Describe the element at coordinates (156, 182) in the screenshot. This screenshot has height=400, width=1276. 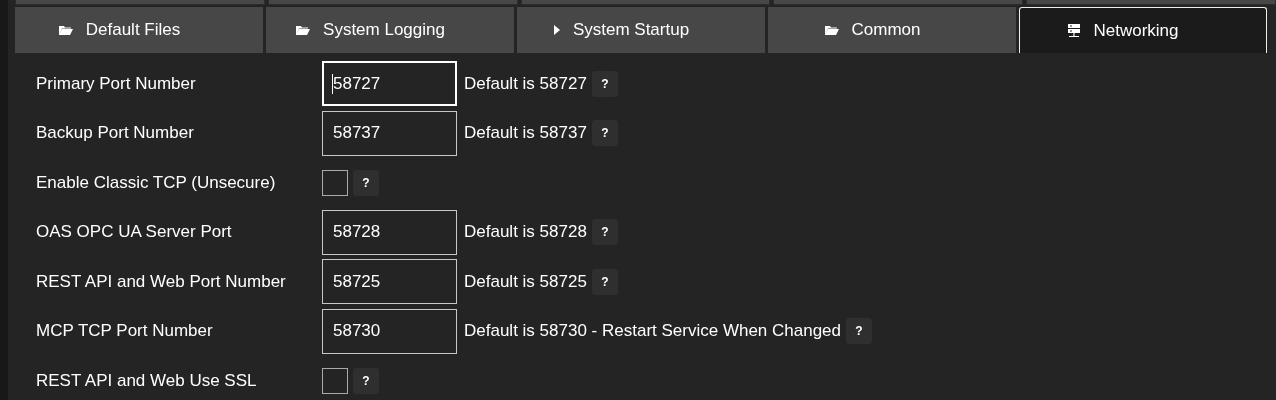
I see `setting-label: Enable Classic TCP (Unsecure)` at that location.